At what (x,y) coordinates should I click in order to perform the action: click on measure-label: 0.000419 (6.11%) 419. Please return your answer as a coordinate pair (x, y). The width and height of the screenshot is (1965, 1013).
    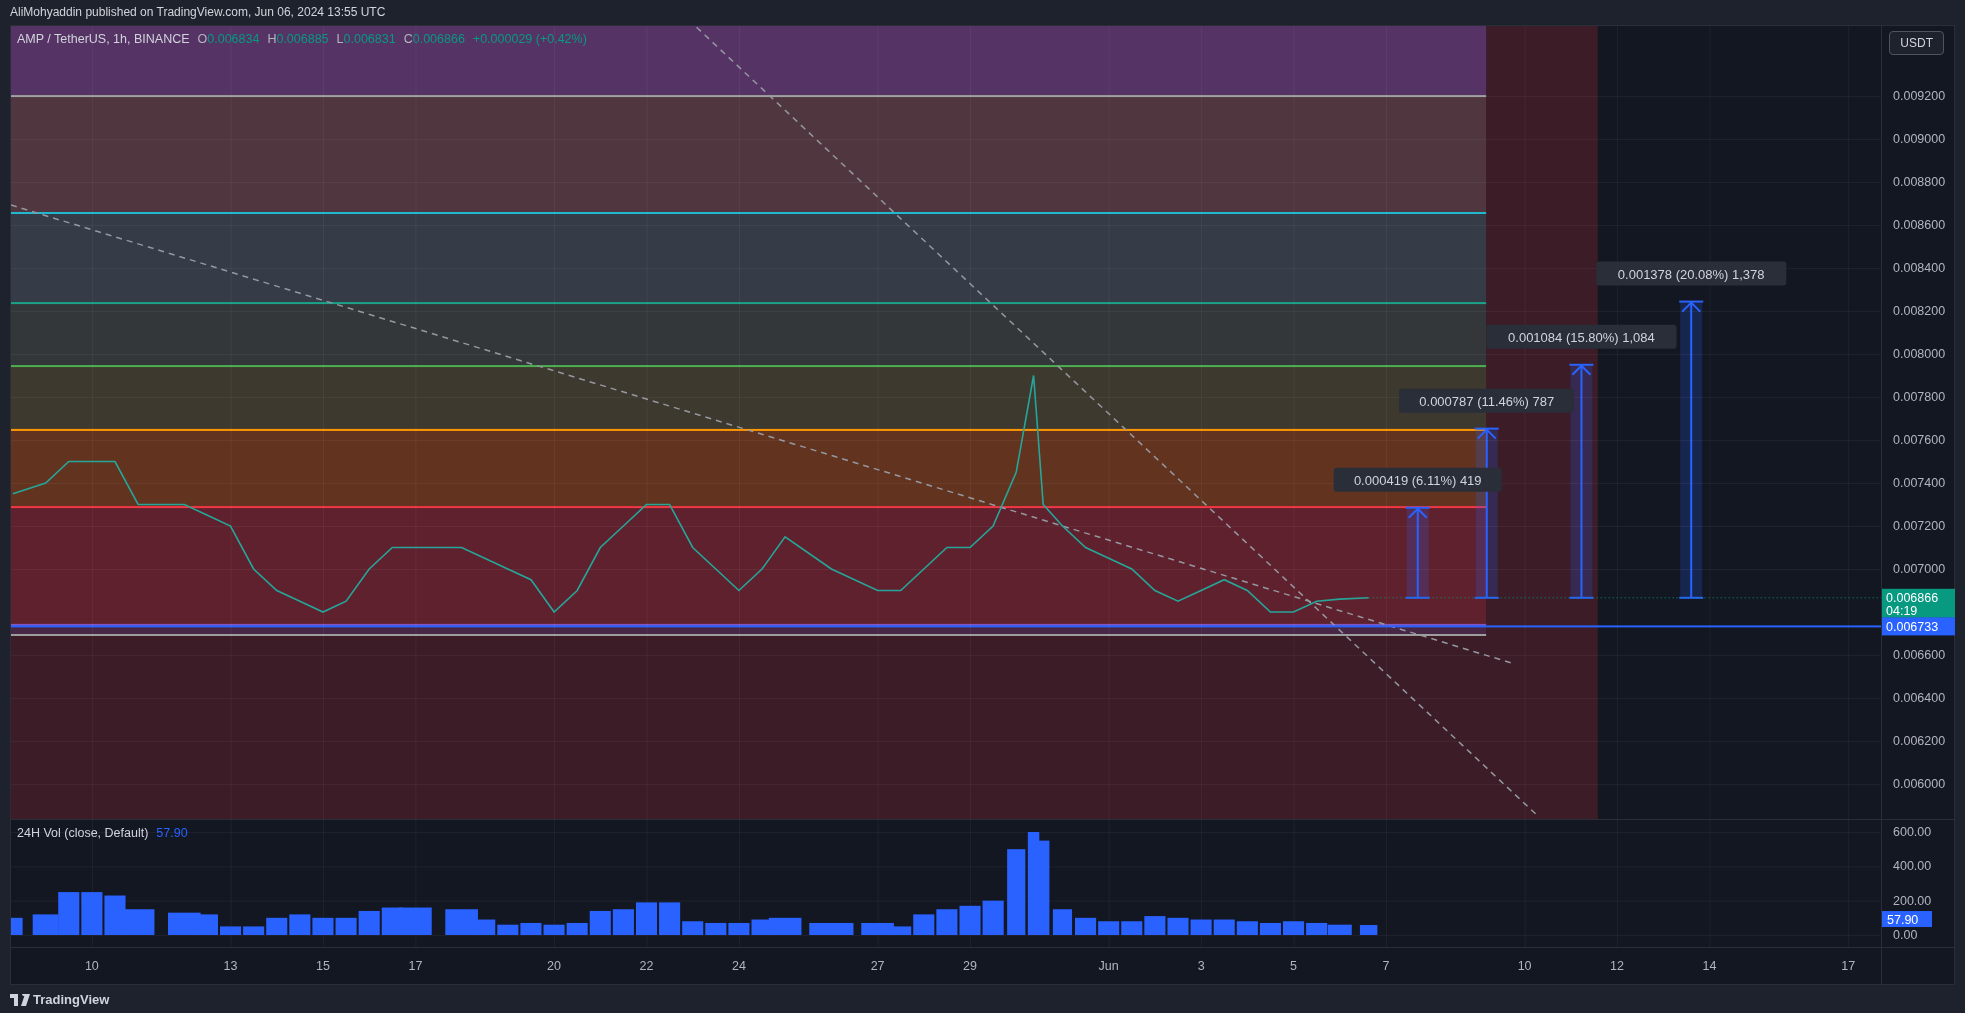
    Looking at the image, I should click on (1417, 479).